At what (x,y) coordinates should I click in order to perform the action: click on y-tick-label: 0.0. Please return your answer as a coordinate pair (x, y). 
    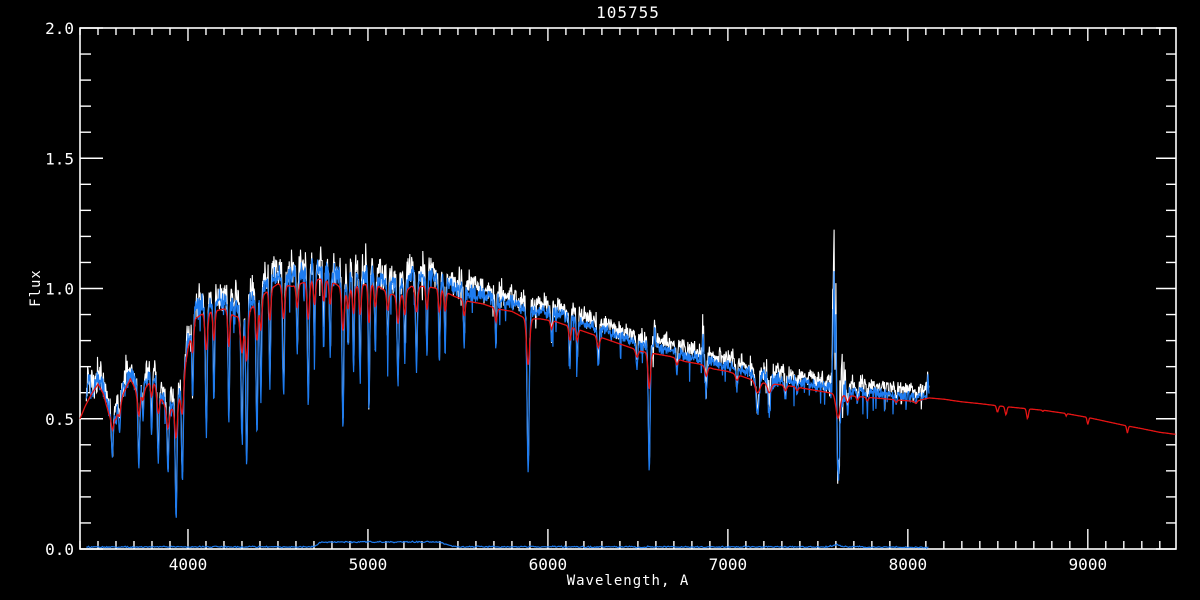
    Looking at the image, I should click on (59, 549).